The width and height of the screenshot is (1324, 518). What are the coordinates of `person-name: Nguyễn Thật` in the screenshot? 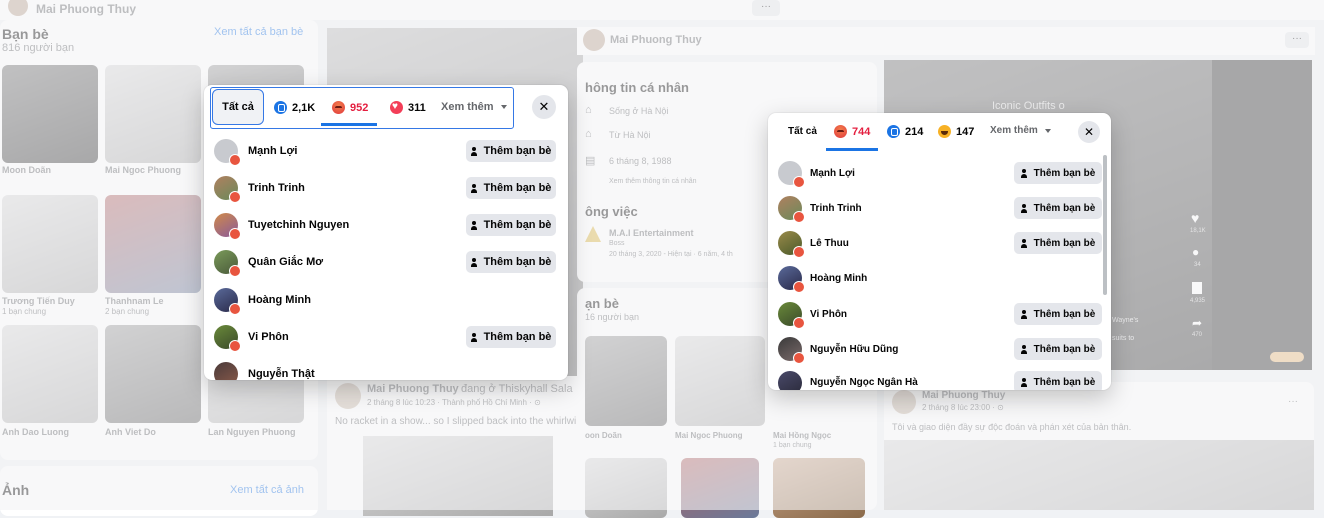 It's located at (281, 374).